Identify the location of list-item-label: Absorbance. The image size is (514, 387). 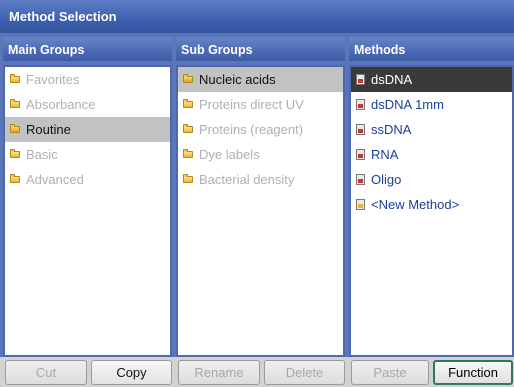
(61, 104).